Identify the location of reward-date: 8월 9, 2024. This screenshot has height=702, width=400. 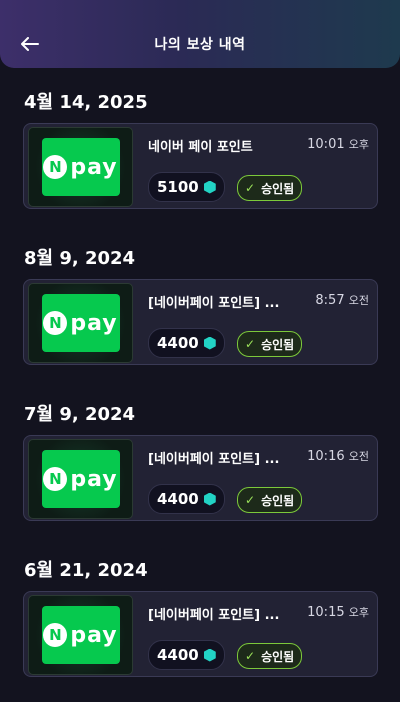
(80, 258).